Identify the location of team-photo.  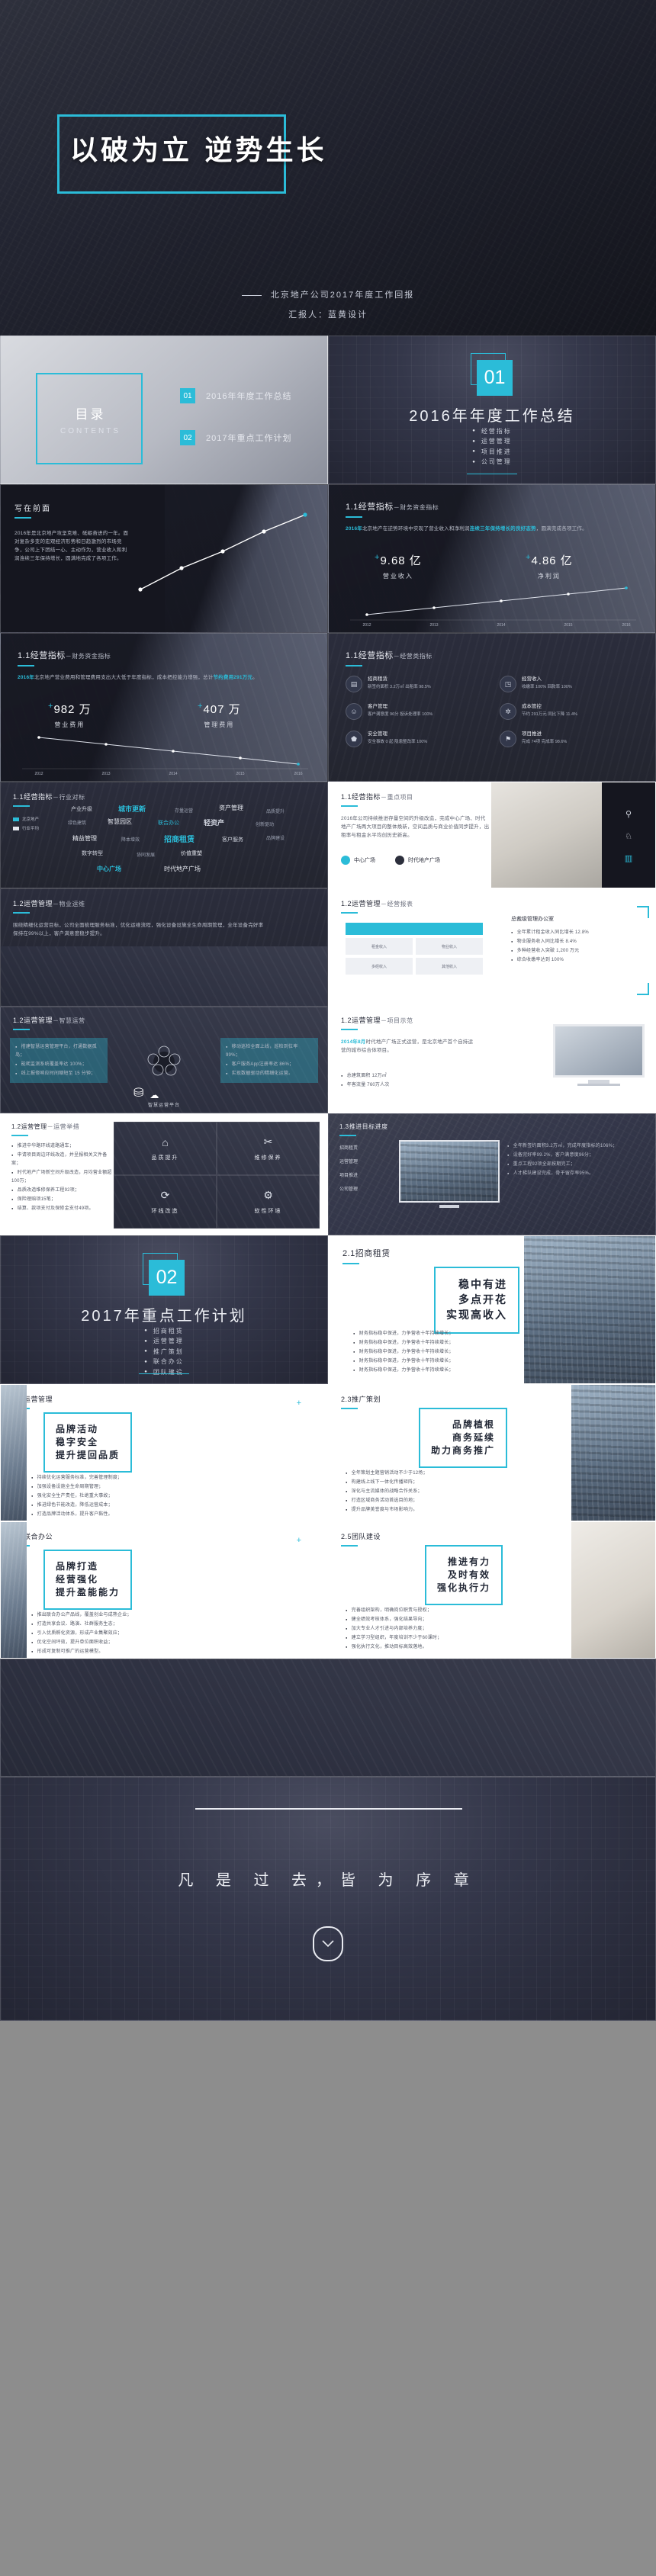
(613, 1590).